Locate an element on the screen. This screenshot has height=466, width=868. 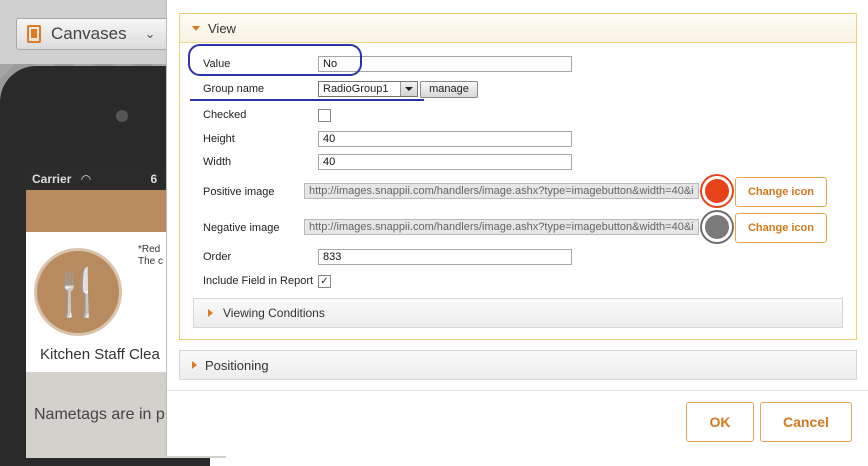
red-note-line2: The c is located at coordinates (151, 261).